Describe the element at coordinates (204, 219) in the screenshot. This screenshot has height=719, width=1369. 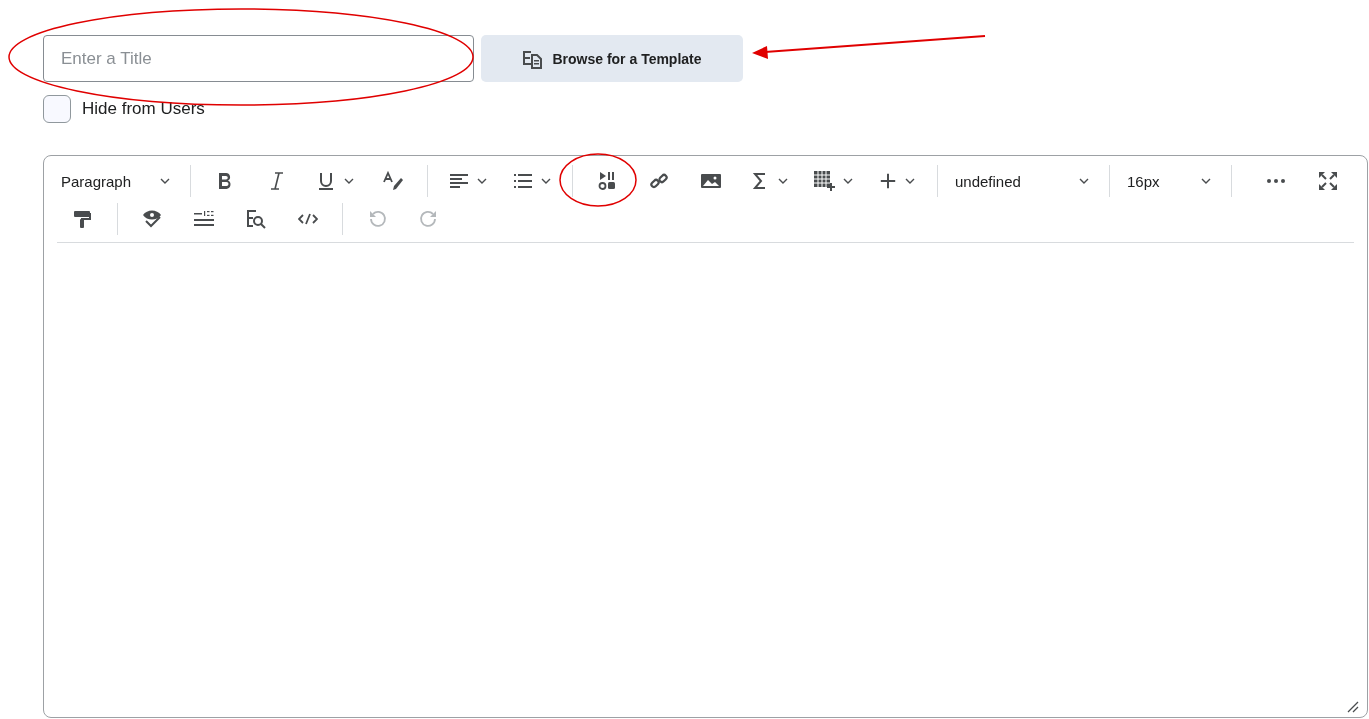
I see `lines-numbers-icon` at that location.